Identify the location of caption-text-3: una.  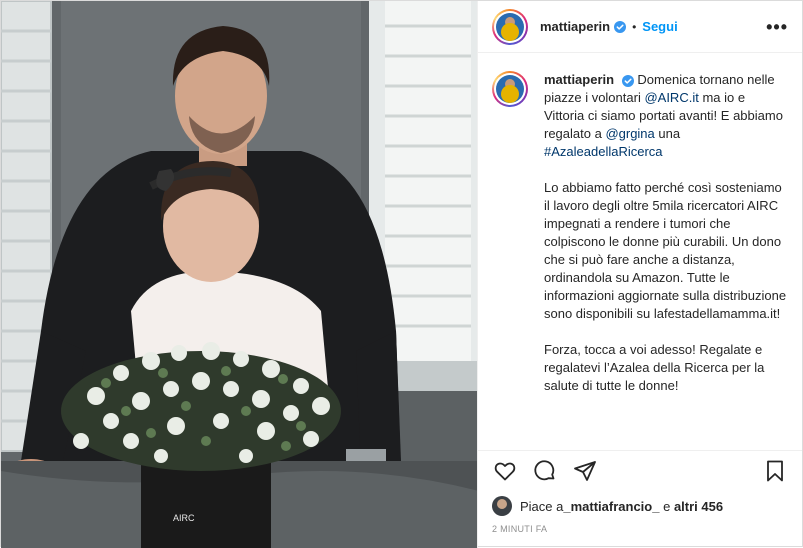
(667, 133).